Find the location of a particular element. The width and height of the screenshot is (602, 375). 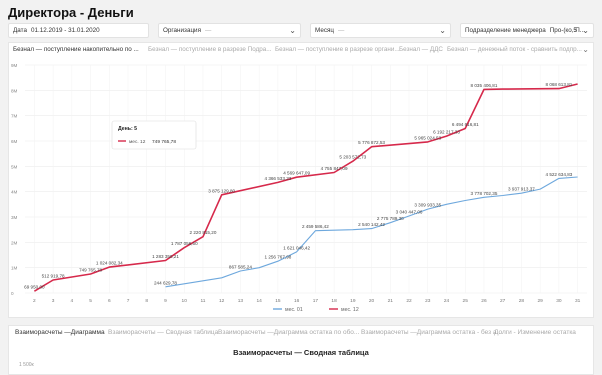

data-label: 3 875 129,80 is located at coordinates (221, 190).